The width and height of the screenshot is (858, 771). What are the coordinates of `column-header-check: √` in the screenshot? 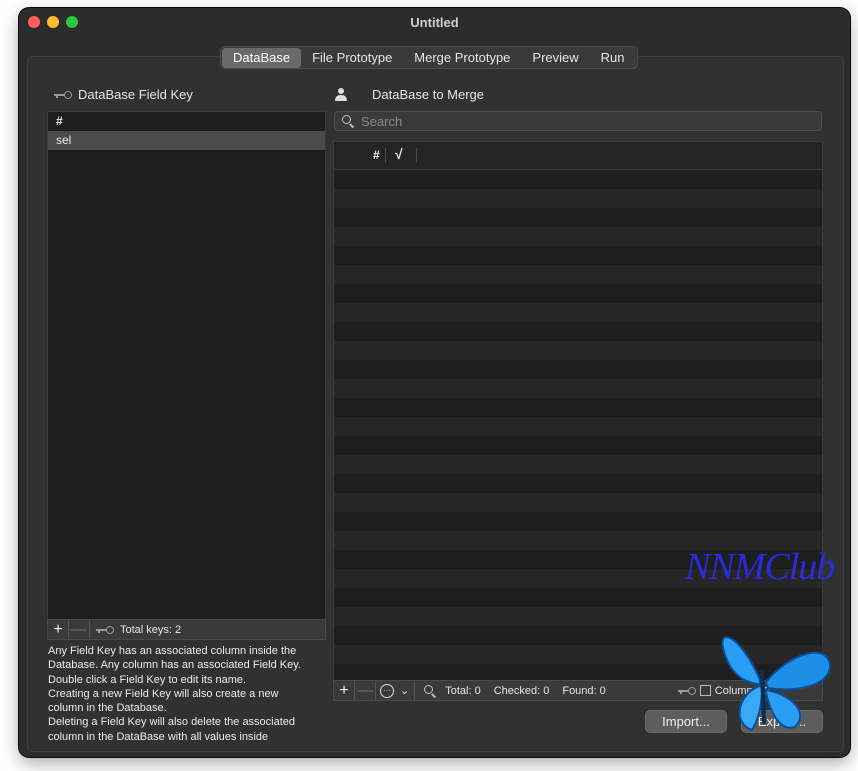 It's located at (399, 154).